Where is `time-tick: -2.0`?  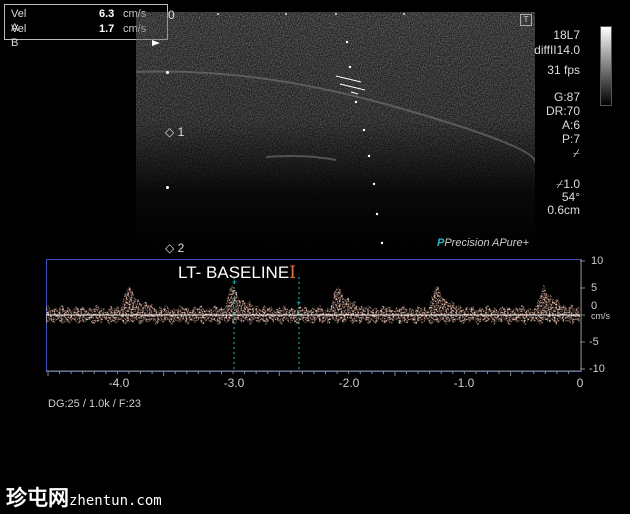
time-tick: -2.0 is located at coordinates (349, 383).